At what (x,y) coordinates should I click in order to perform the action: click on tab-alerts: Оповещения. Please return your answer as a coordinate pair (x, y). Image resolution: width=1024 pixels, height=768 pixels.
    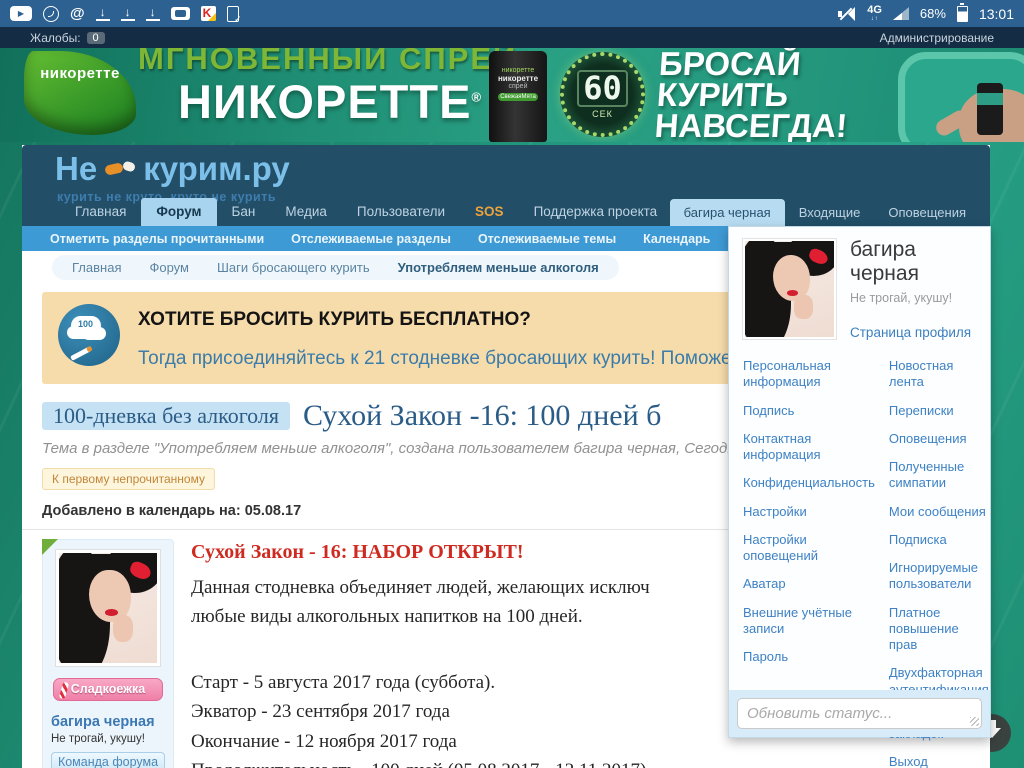
    Looking at the image, I should click on (927, 212).